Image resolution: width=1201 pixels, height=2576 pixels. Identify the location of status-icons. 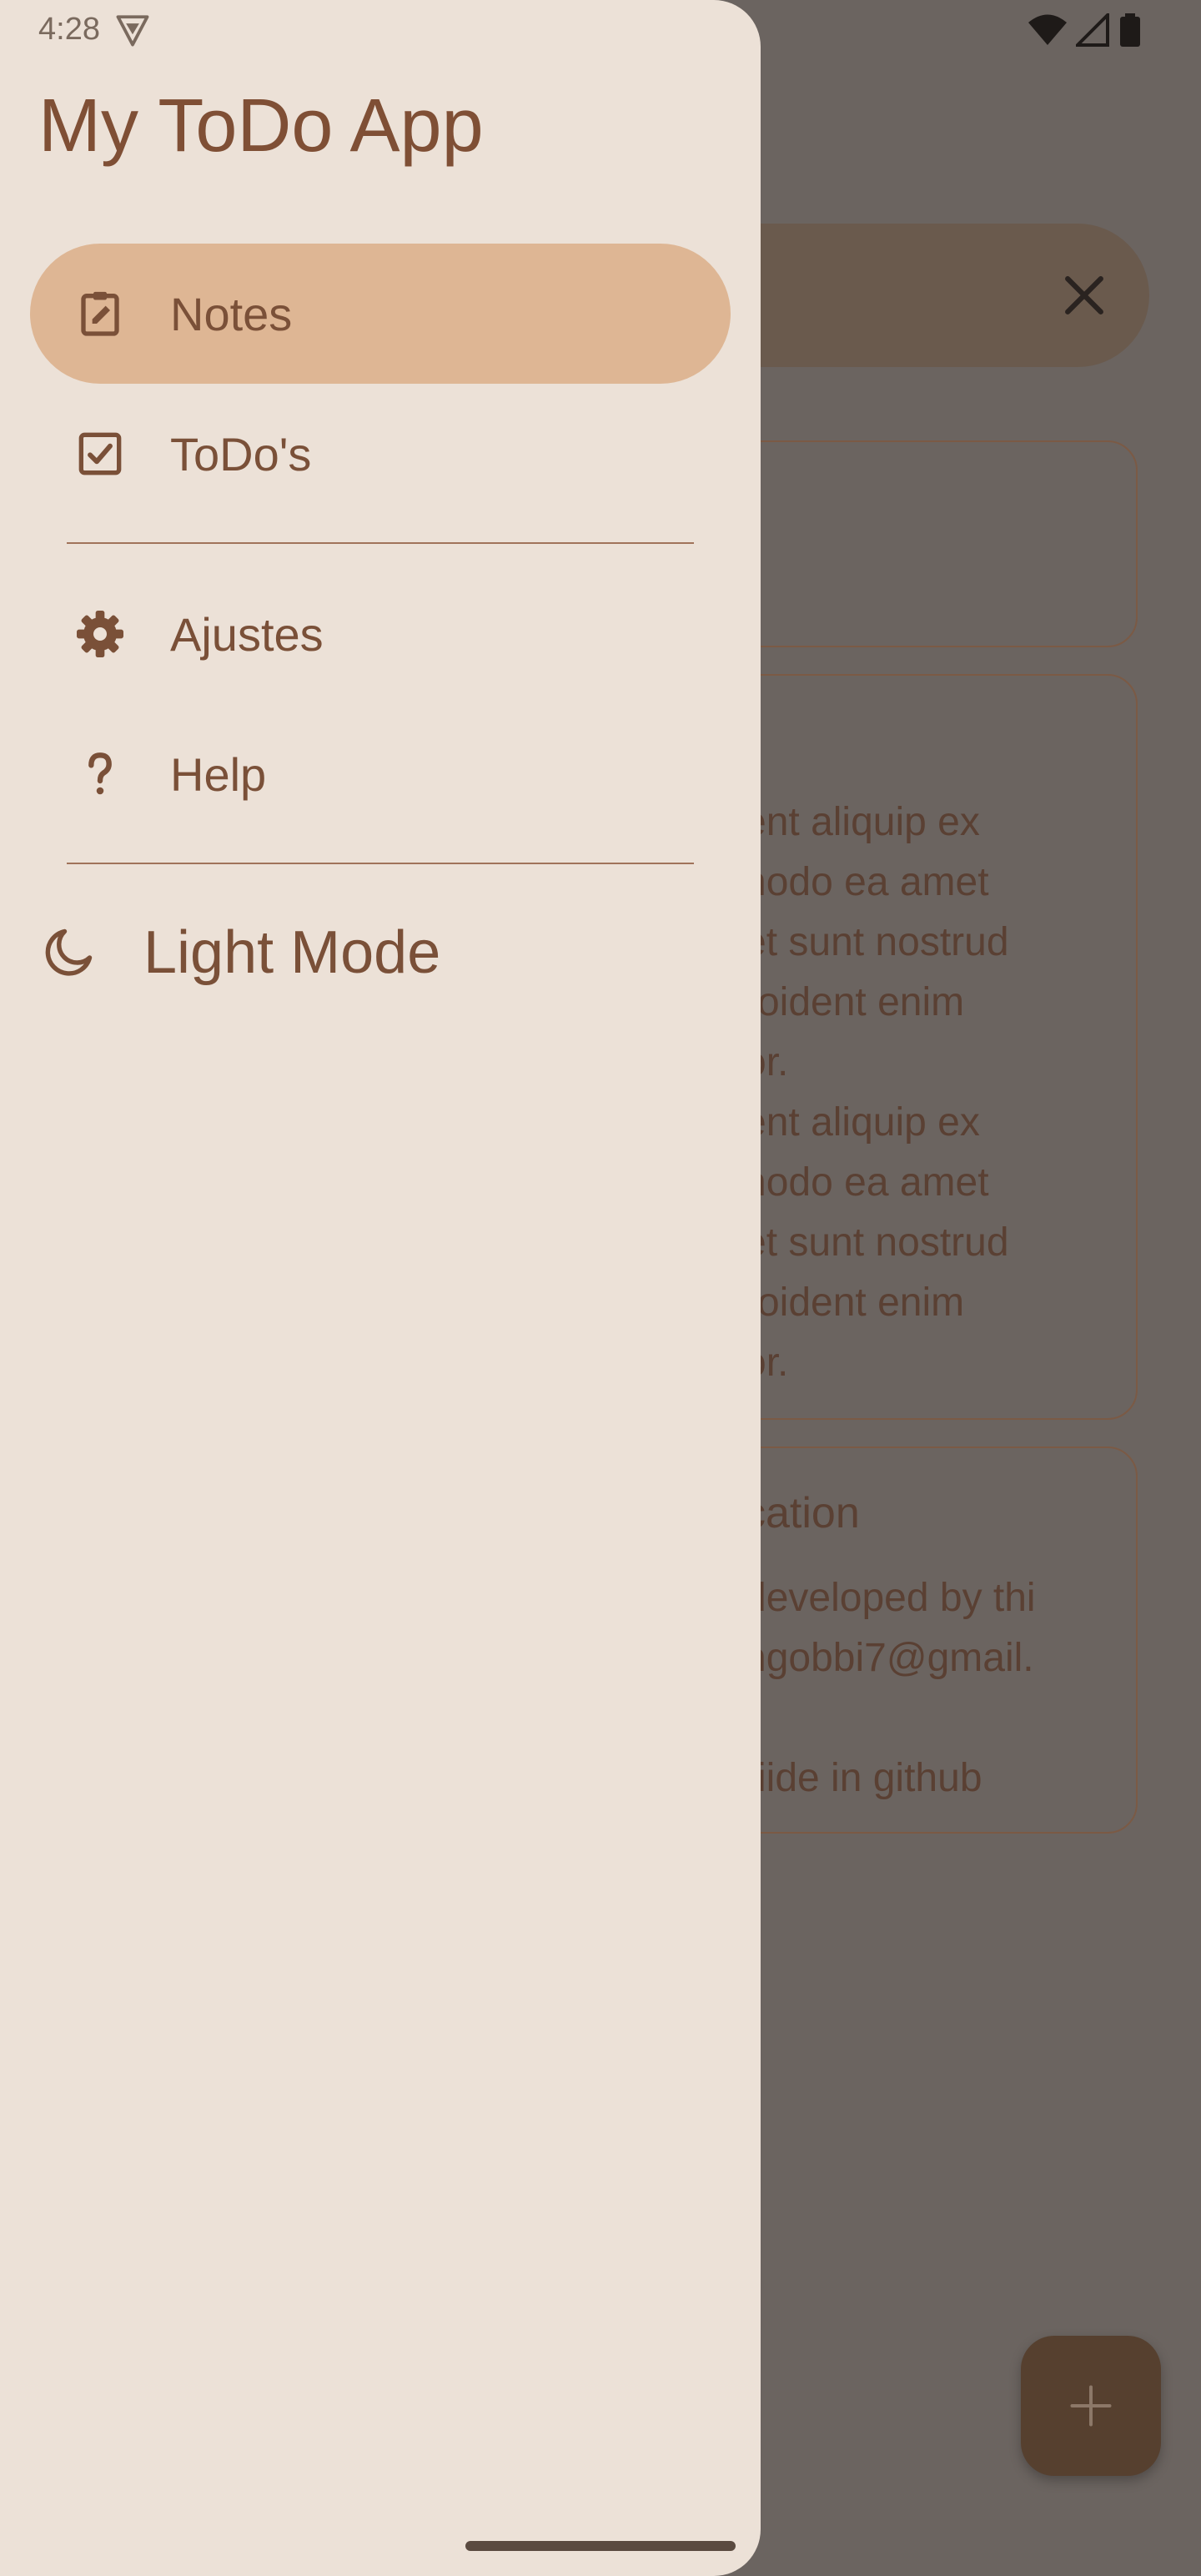
(1084, 30).